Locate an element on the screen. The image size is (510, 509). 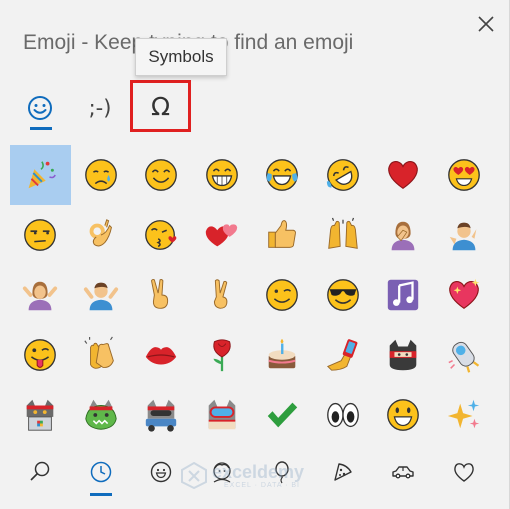
emoji-tabs: ;-) Ω is located at coordinates (255, 108).